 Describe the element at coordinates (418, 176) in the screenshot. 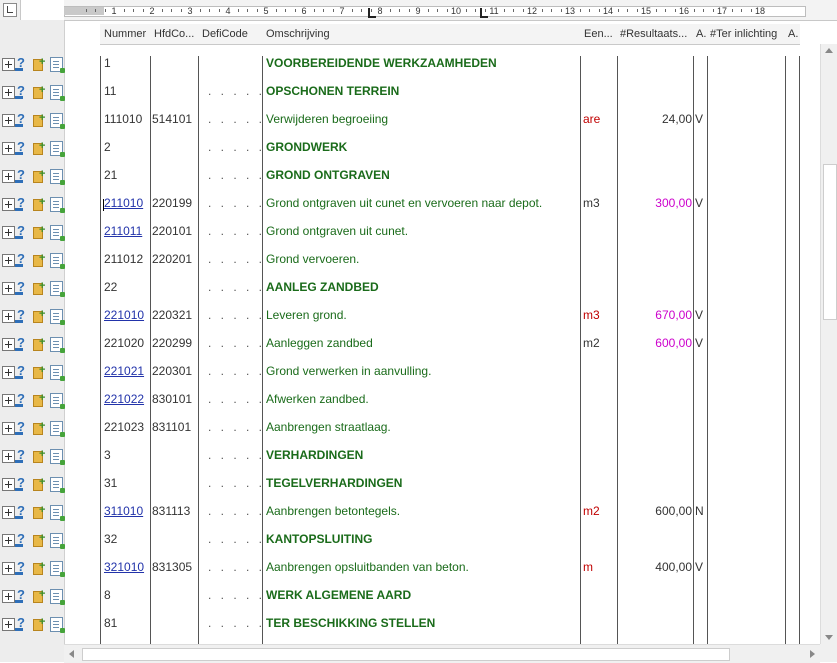

I see `table-row: ? +21. . . . . GROND ONTGRAVEN` at that location.